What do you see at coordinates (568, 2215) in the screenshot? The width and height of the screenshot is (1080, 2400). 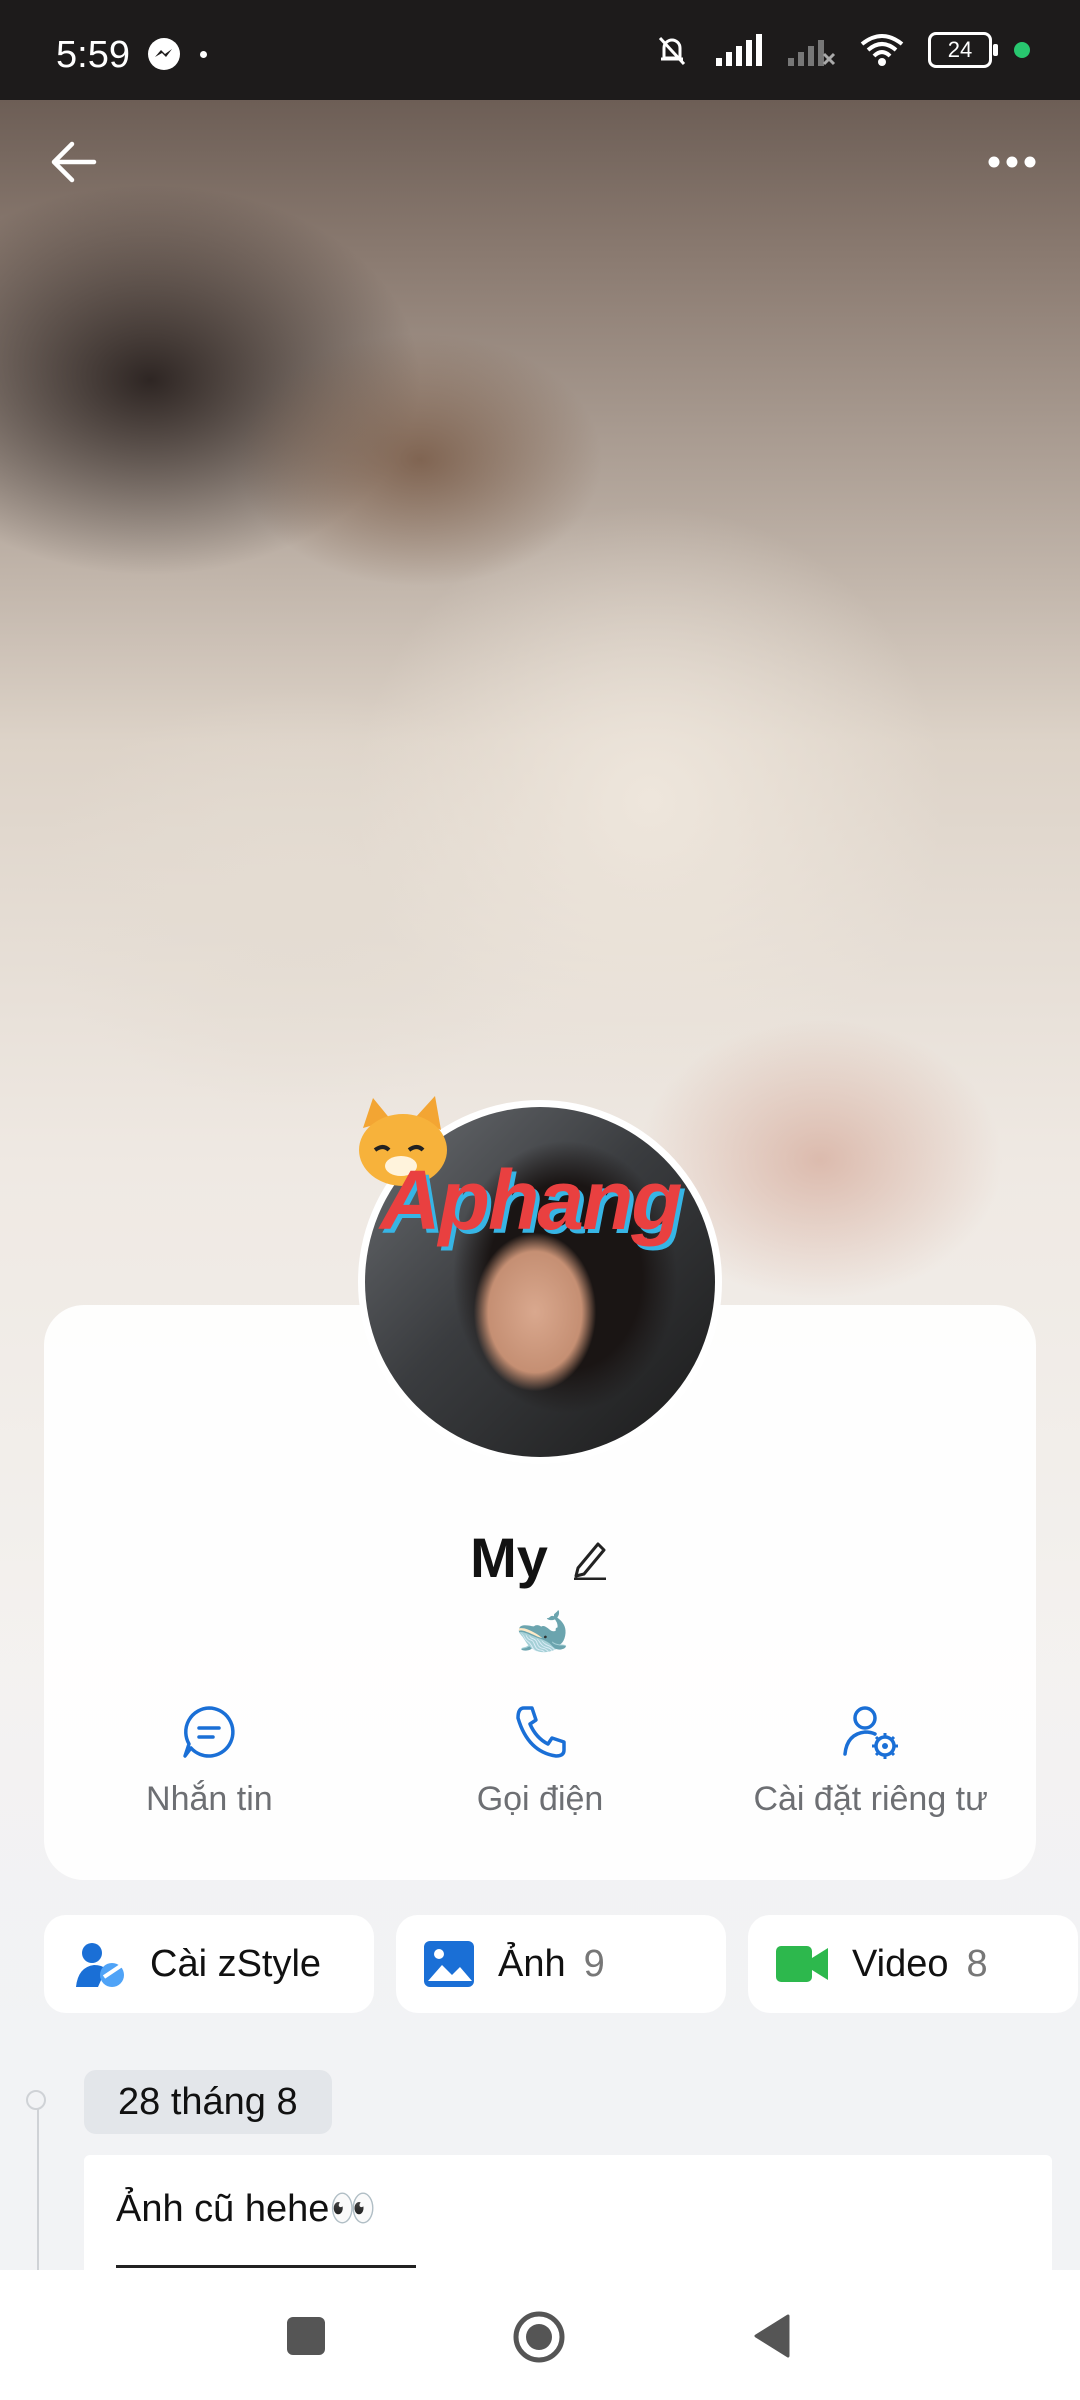 I see `timeline-post: Ảnh cũ hehe👀` at bounding box center [568, 2215].